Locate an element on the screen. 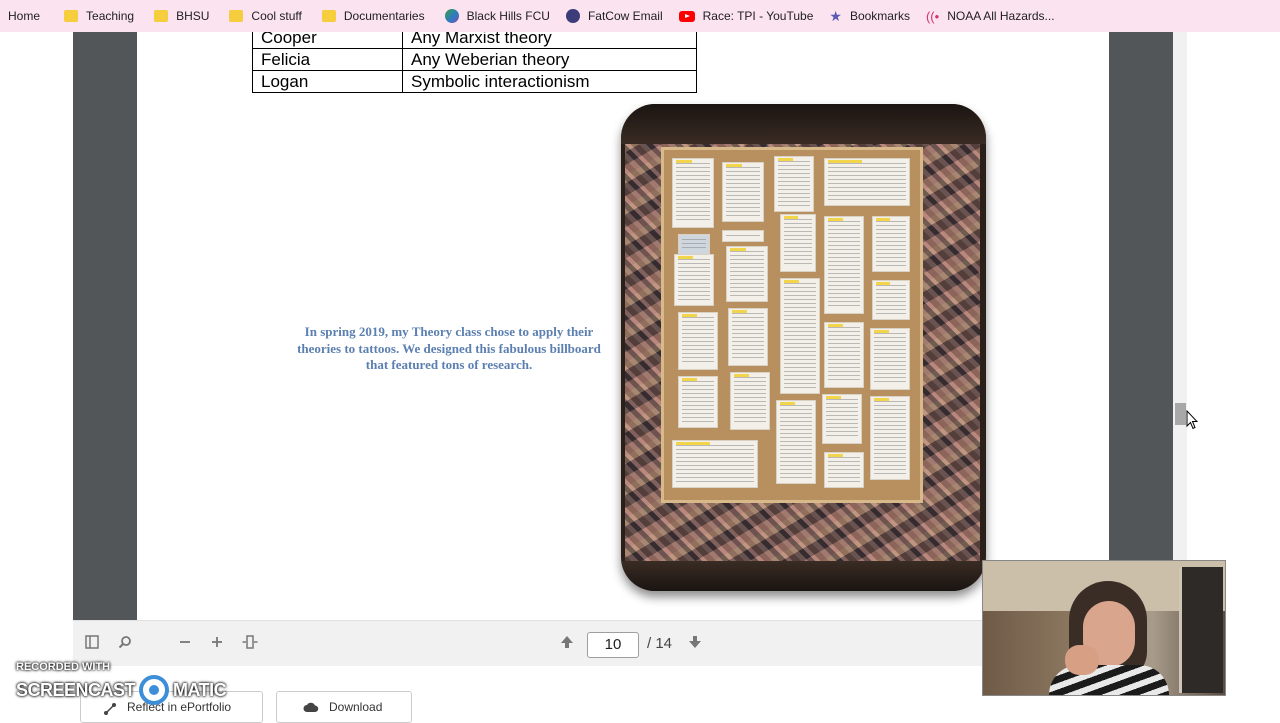 This screenshot has width=1280, height=723. watermark-right: MATIC is located at coordinates (200, 689).